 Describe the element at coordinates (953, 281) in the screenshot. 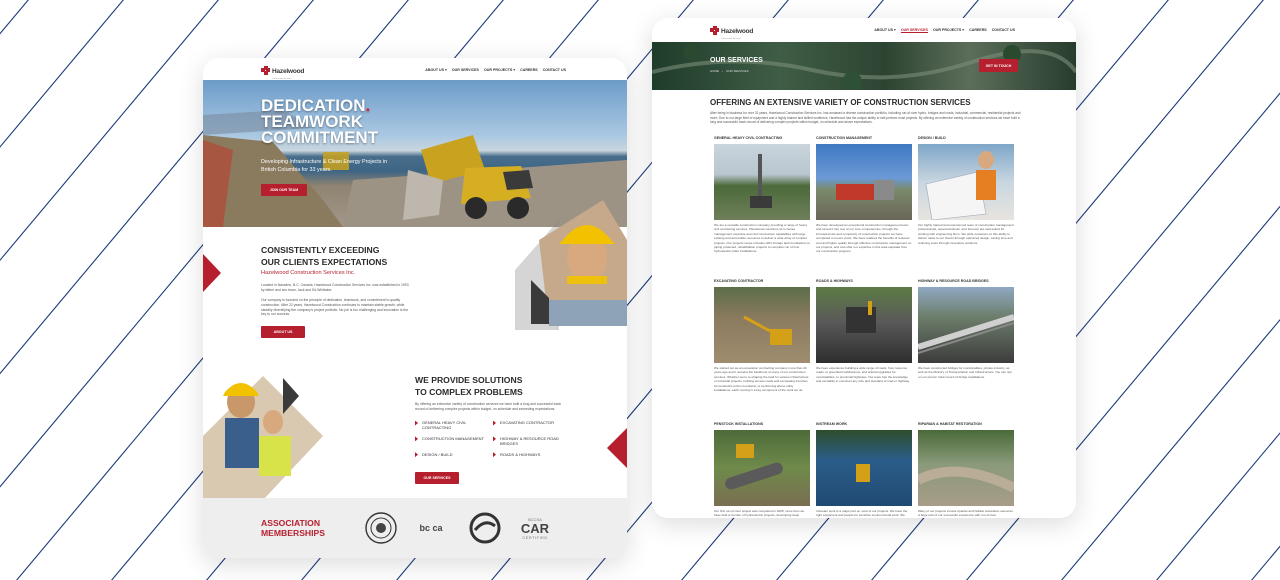

I see `service-title: HIGHWAY & RESOURCE ROAD BRIDGES` at that location.